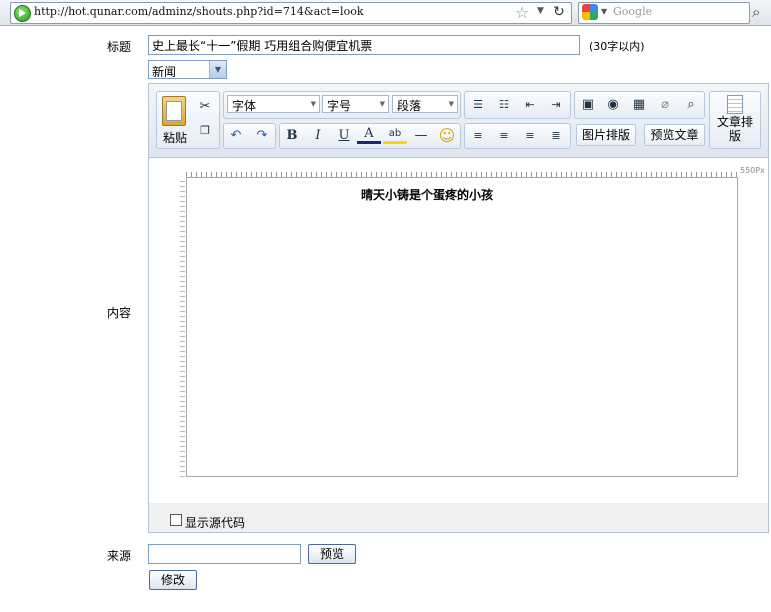 The height and width of the screenshot is (612, 771). What do you see at coordinates (244, 106) in the screenshot?
I see `font-family-value: 字体` at bounding box center [244, 106].